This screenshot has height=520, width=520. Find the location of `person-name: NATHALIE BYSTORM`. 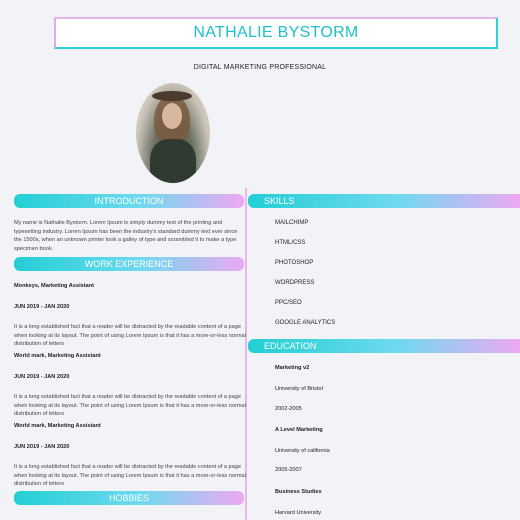

person-name: NATHALIE BYSTORM is located at coordinates (276, 32).